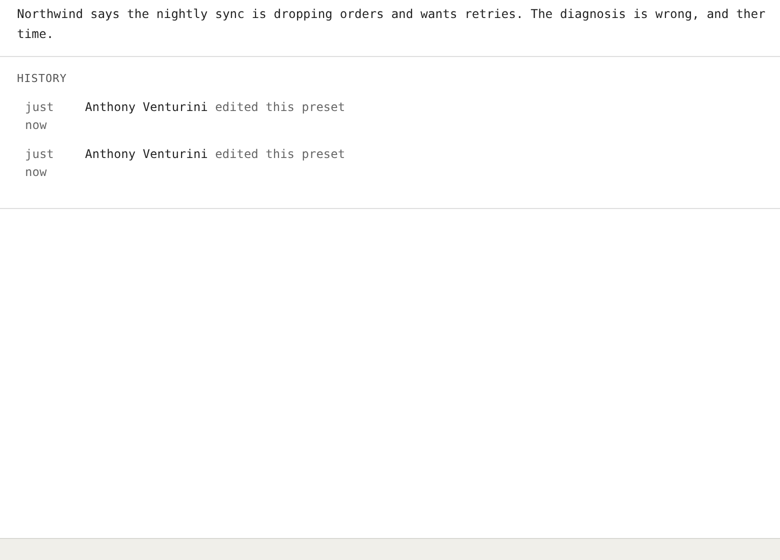 The width and height of the screenshot is (780, 560). I want to click on description-text: Northwind says the nightly sync is dropping orders and wants retries. The diagnosis is wrong, and ther, so click(391, 14).